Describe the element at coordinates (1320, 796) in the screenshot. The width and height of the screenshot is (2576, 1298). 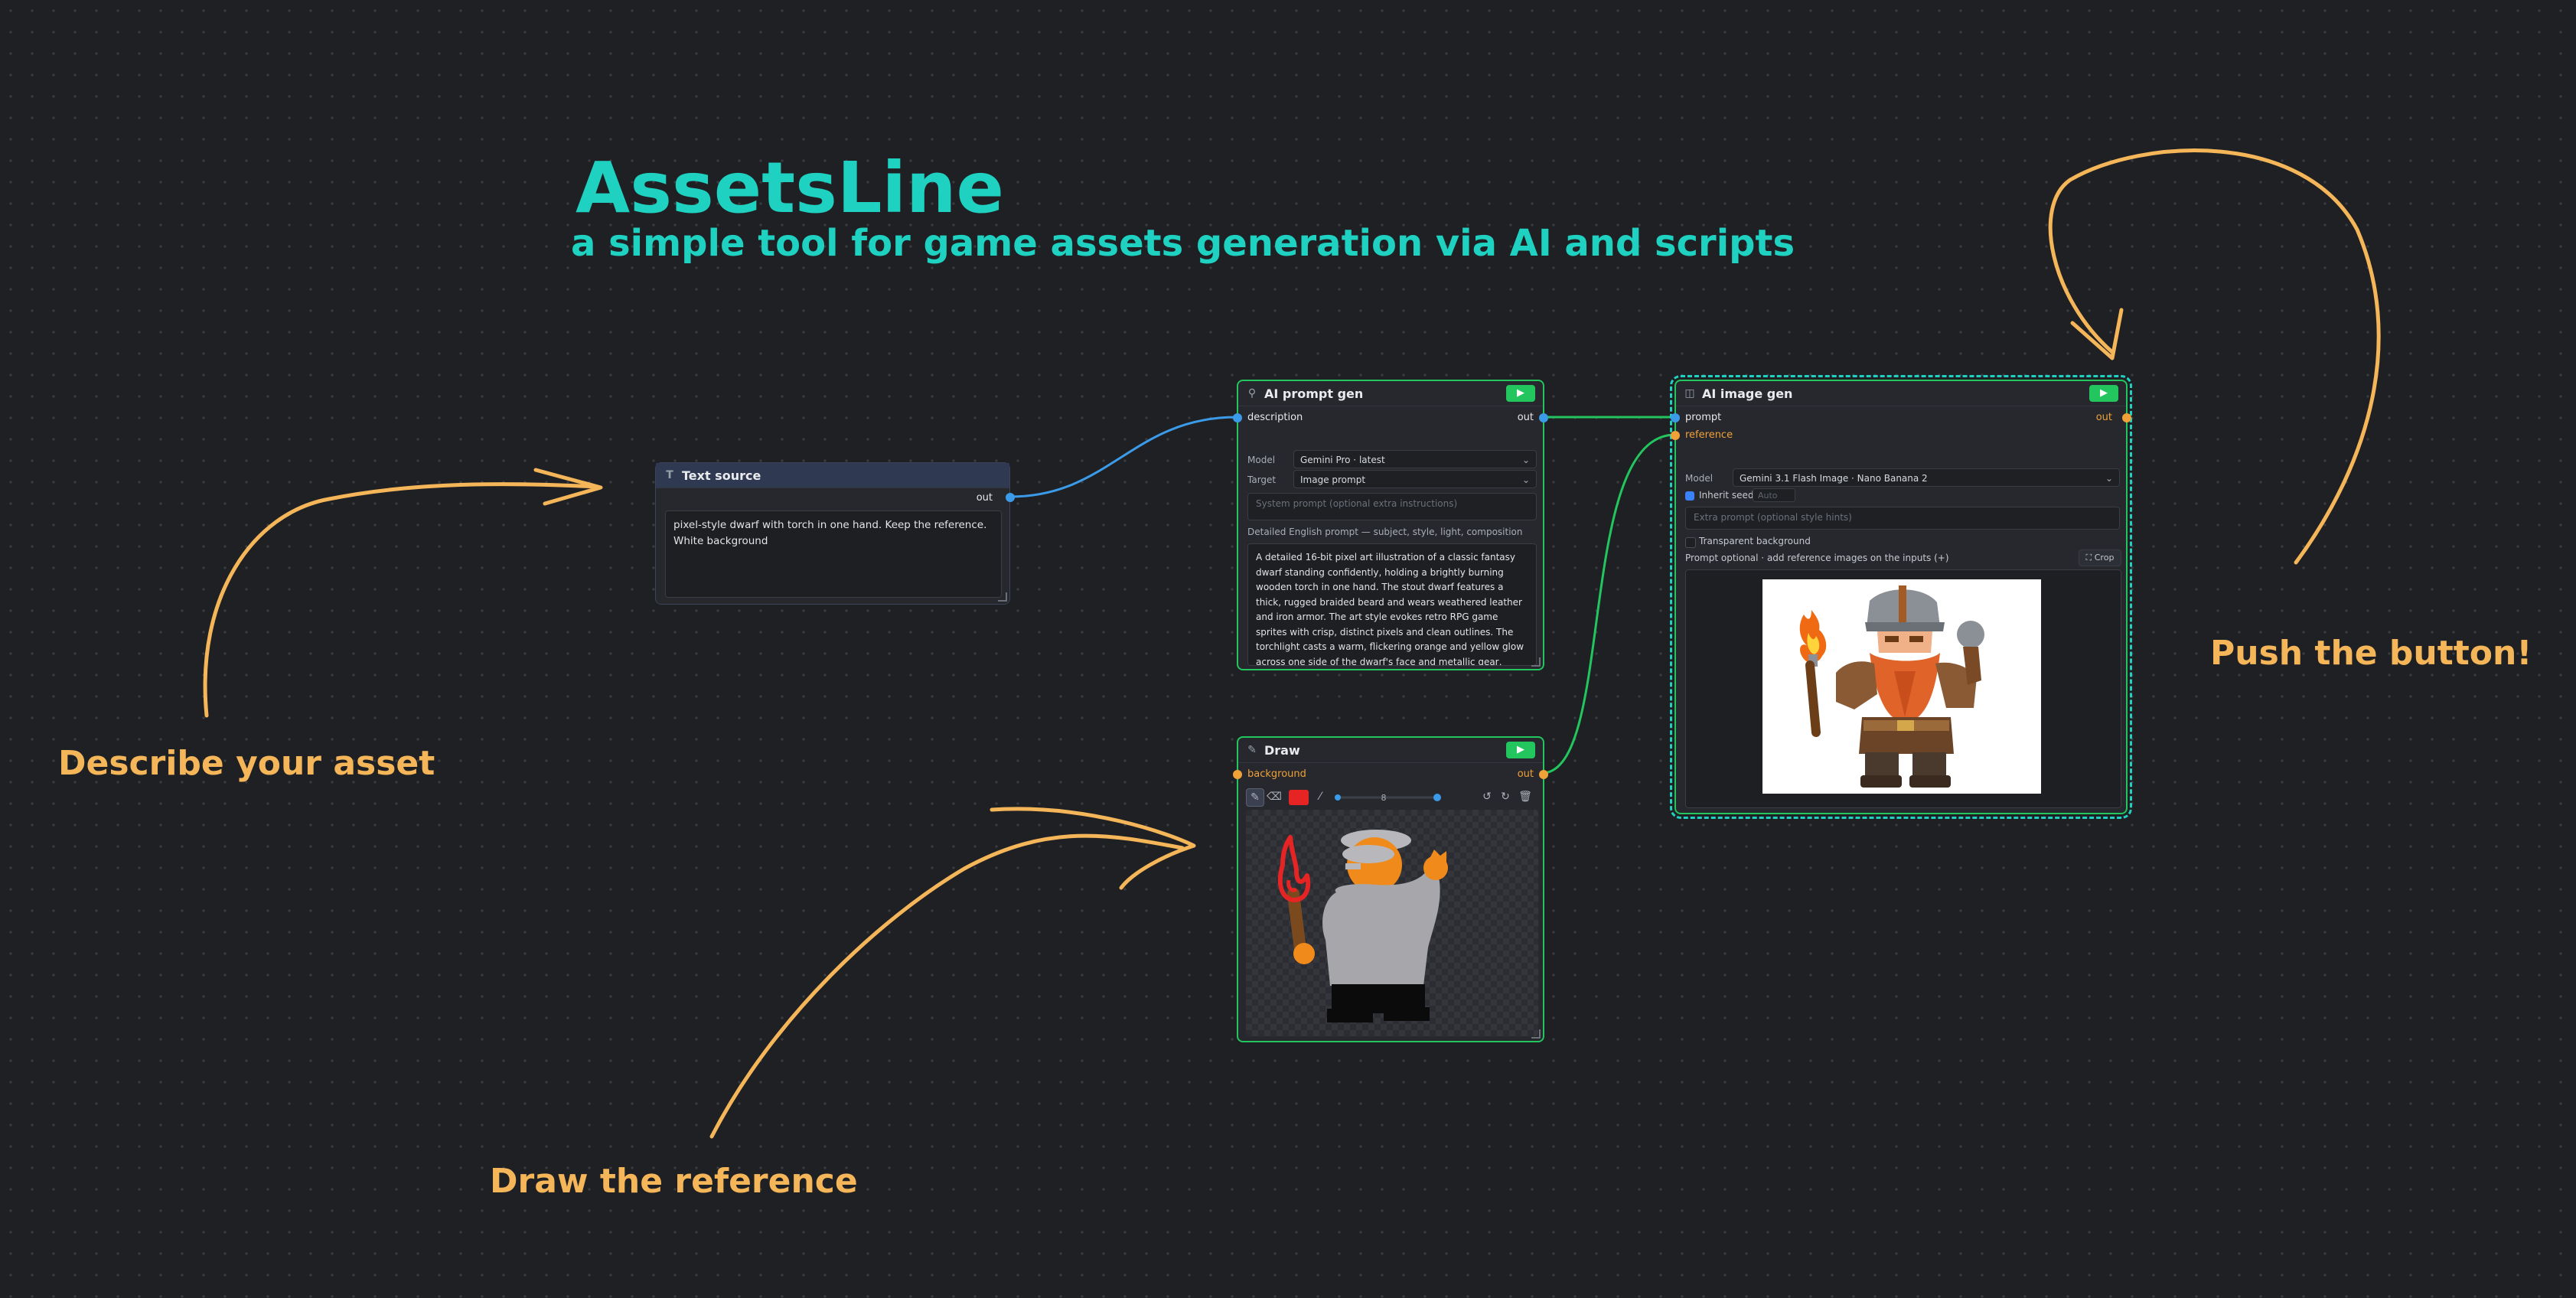
I see `pipette-icon: ⁄` at that location.